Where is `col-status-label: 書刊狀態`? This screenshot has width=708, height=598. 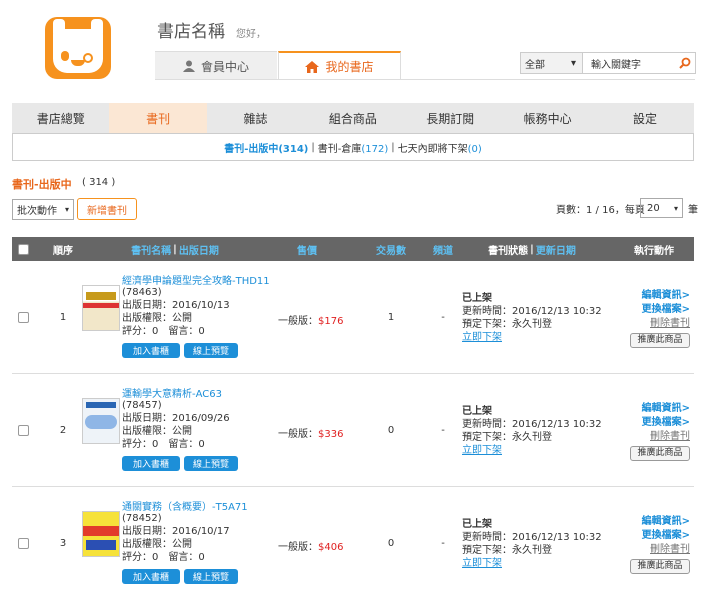
col-status-label: 書刊狀態 is located at coordinates (508, 251).